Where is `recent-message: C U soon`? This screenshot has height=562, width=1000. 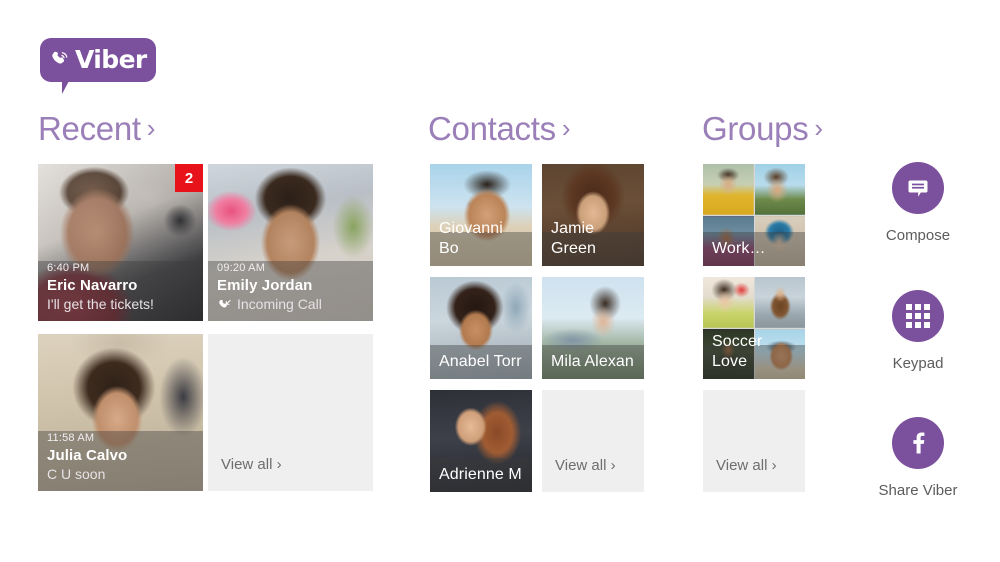 recent-message: C U soon is located at coordinates (76, 474).